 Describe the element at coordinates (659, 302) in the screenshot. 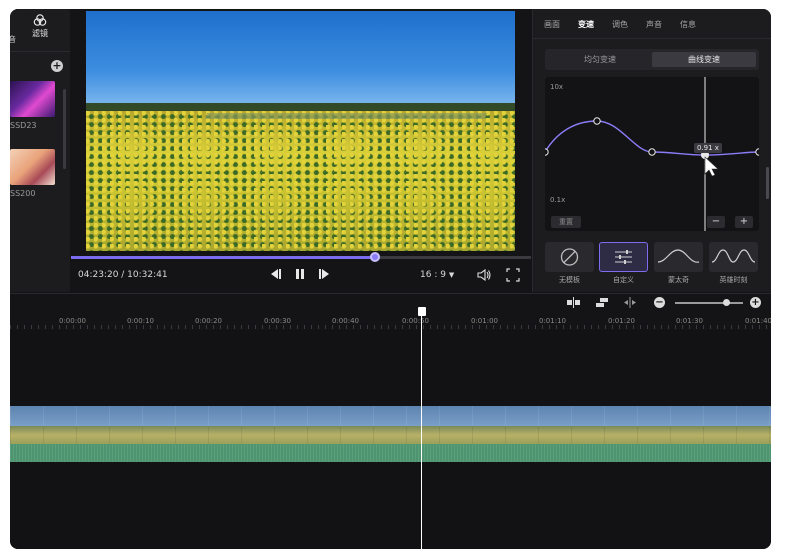

I see `zoom-out-button: −` at that location.